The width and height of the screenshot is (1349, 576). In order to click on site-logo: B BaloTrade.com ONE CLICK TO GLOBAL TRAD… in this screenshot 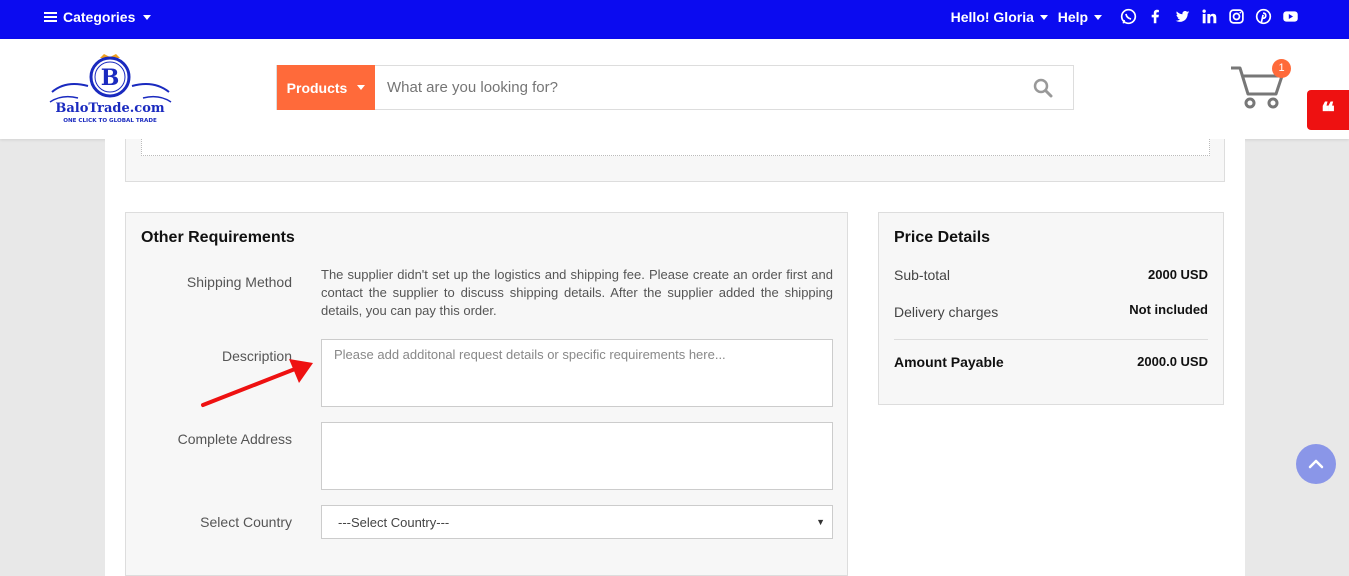, I will do `click(110, 89)`.